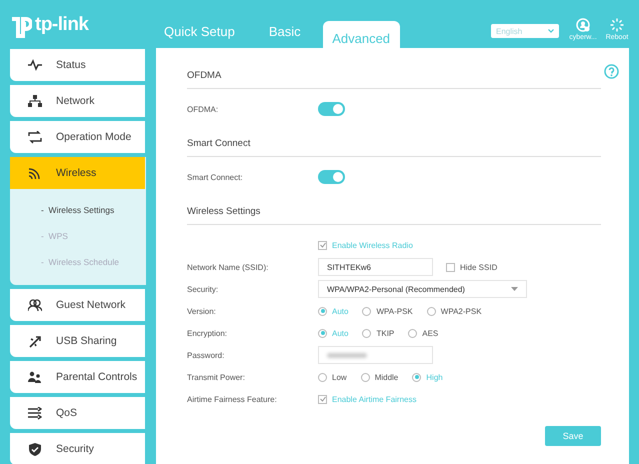 The height and width of the screenshot is (464, 639). What do you see at coordinates (422, 289) in the screenshot?
I see `security-select: WPA/WPA2-Personal (Recommended)` at bounding box center [422, 289].